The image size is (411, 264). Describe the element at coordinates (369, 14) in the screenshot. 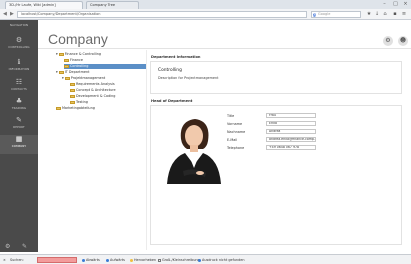

I see `bookmark-icon: ★` at that location.